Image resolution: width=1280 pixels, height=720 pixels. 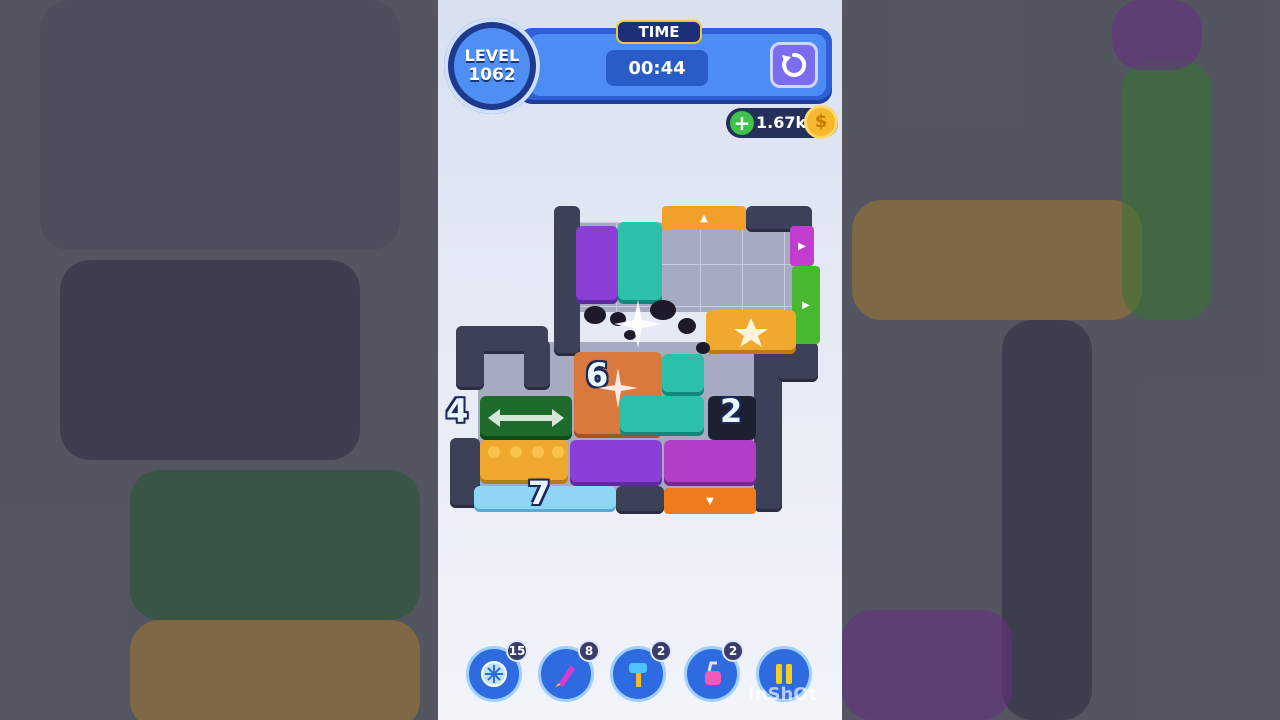 What do you see at coordinates (710, 463) in the screenshot?
I see `magenta-block` at bounding box center [710, 463].